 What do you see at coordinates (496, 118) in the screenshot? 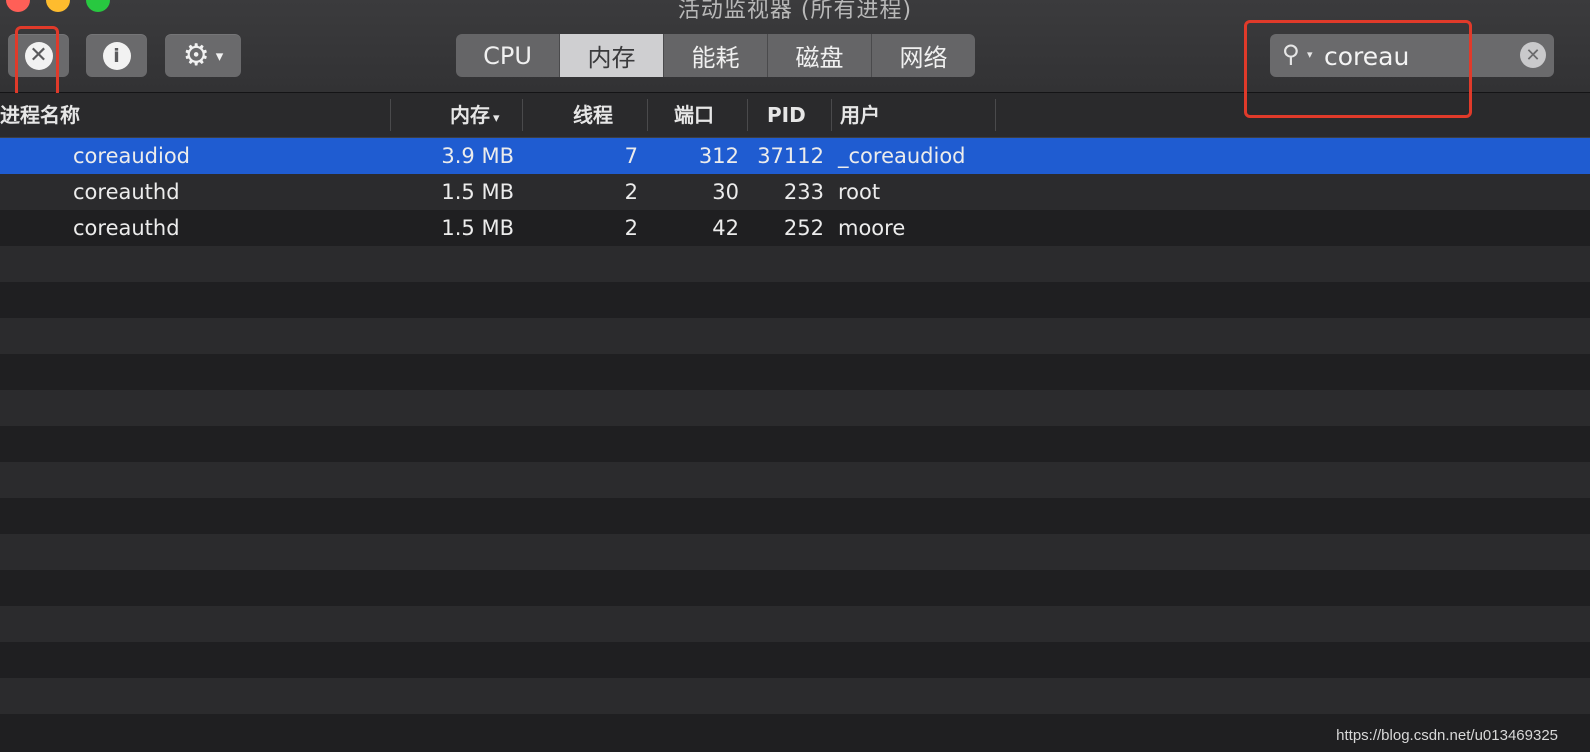
I see `sort-descending-icon: ▾` at bounding box center [496, 118].